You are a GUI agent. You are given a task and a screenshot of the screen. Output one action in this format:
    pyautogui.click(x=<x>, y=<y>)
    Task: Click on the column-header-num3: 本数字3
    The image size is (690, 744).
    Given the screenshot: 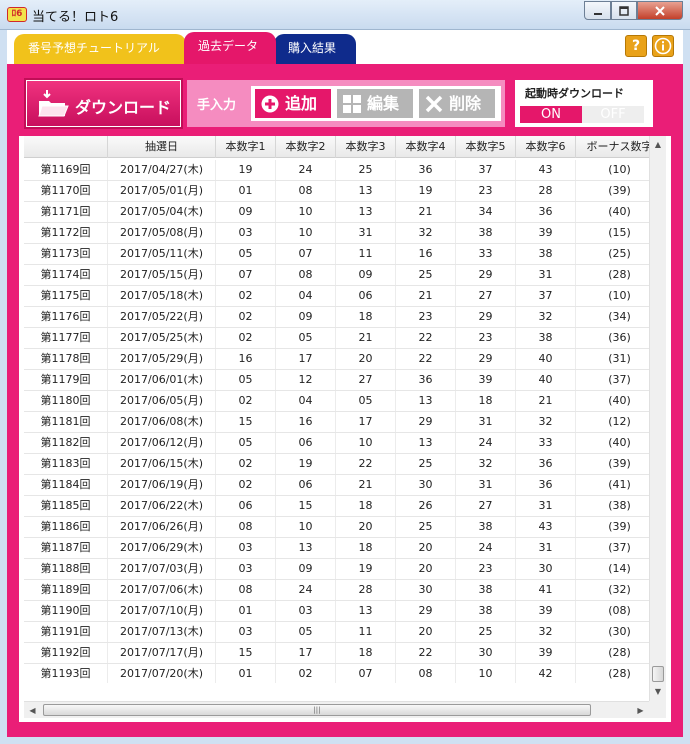 What is the action you would take?
    pyautogui.click(x=366, y=147)
    